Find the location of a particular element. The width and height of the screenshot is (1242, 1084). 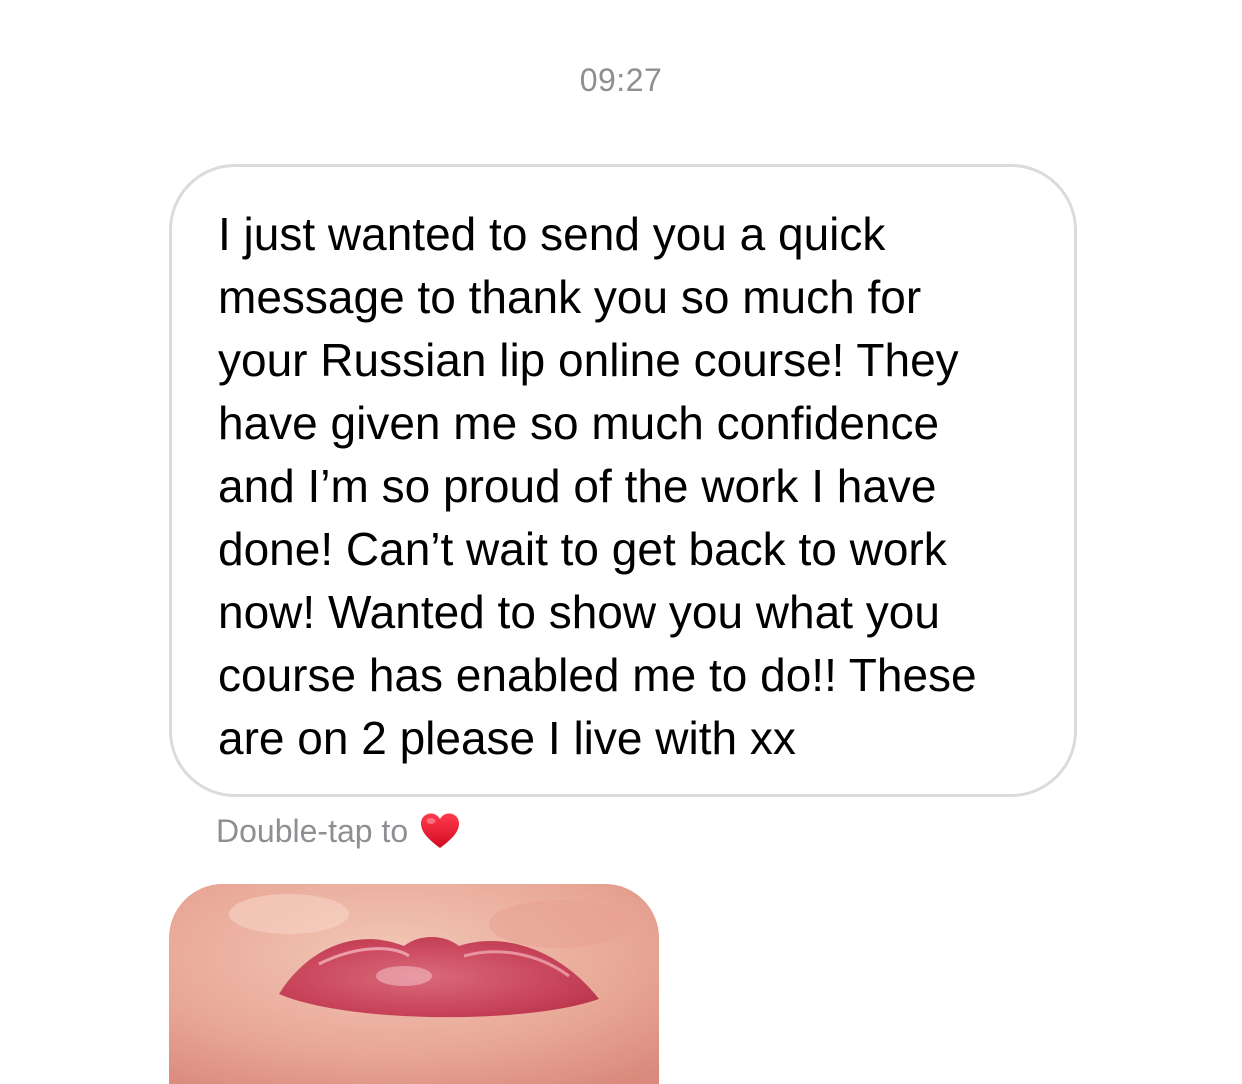

message-text-line: now! Wanted to show you what you is located at coordinates (579, 612).